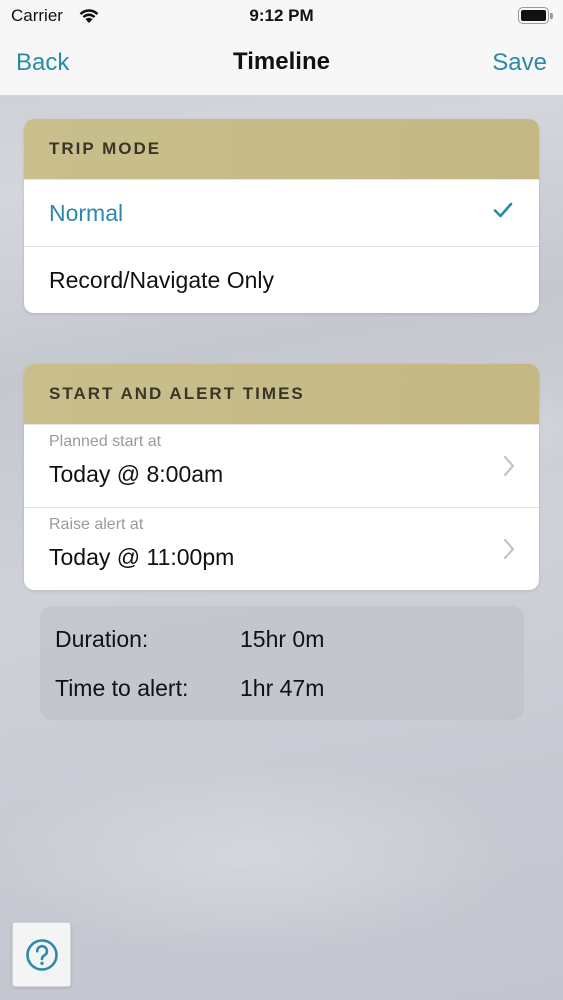  I want to click on raise-alert-label: Raise alert at, so click(96, 524).